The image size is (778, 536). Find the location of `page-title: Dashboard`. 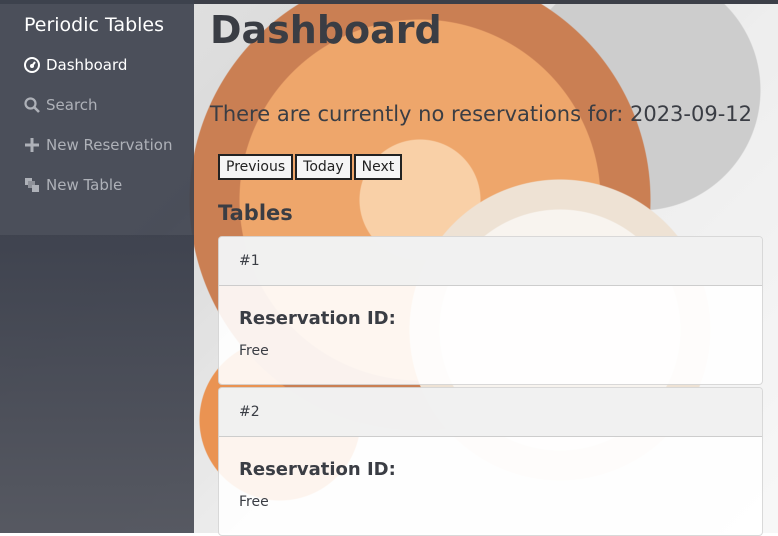

page-title: Dashboard is located at coordinates (326, 30).